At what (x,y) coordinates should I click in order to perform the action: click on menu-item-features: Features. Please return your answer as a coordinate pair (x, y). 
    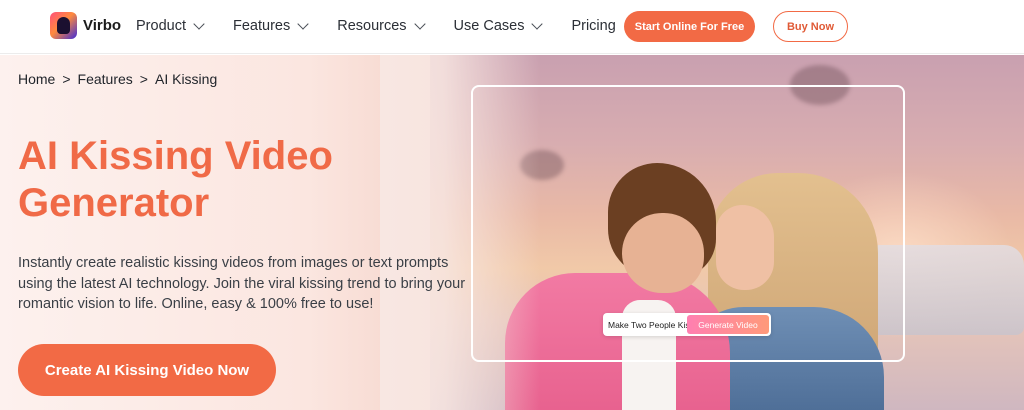
    Looking at the image, I should click on (270, 25).